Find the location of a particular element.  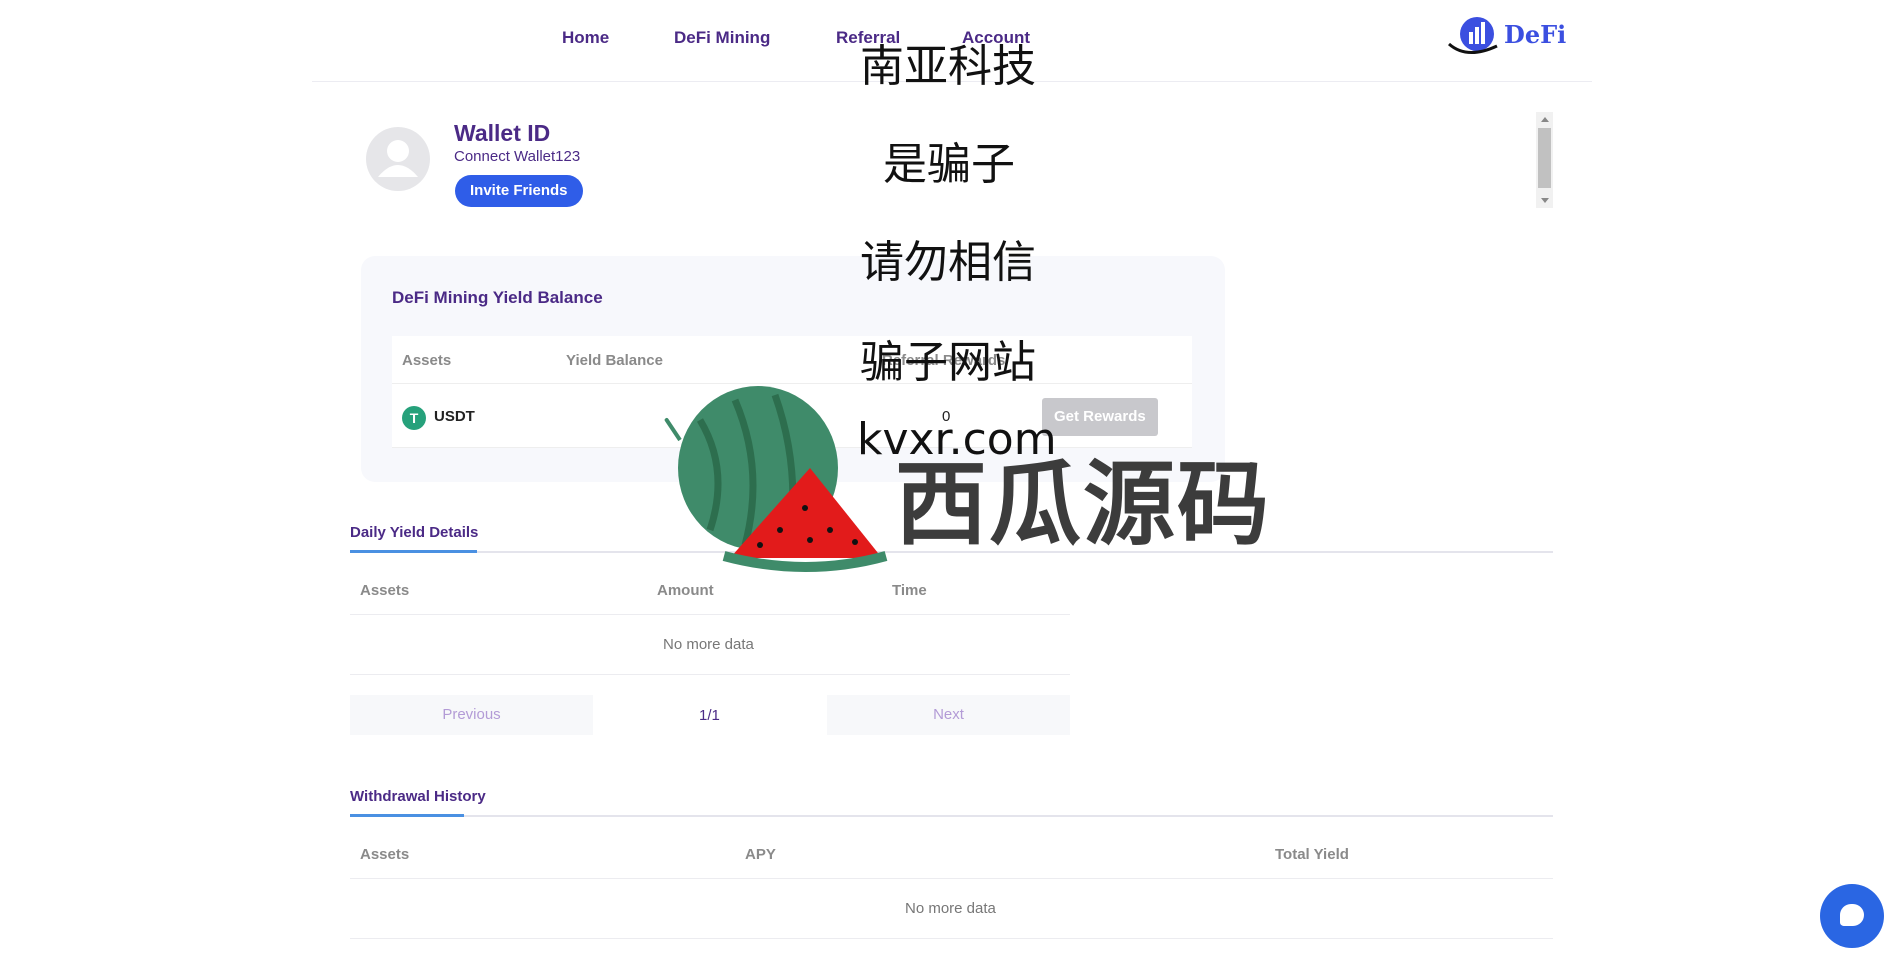

tab-daily-yield-details: Daily Yield Details is located at coordinates (414, 532).